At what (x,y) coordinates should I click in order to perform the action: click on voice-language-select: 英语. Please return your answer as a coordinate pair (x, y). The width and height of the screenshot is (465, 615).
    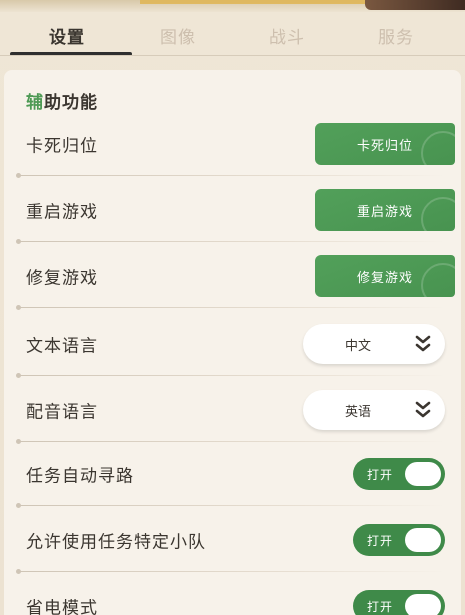
    Looking at the image, I should click on (374, 410).